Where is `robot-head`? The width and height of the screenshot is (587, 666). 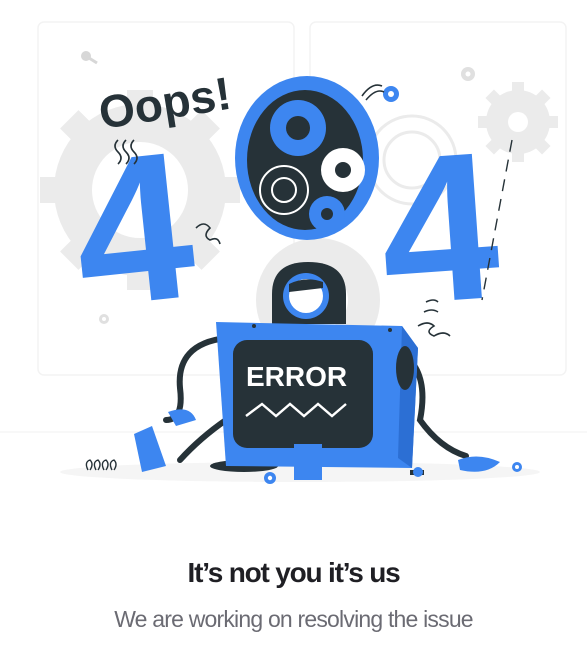
robot-head is located at coordinates (309, 293).